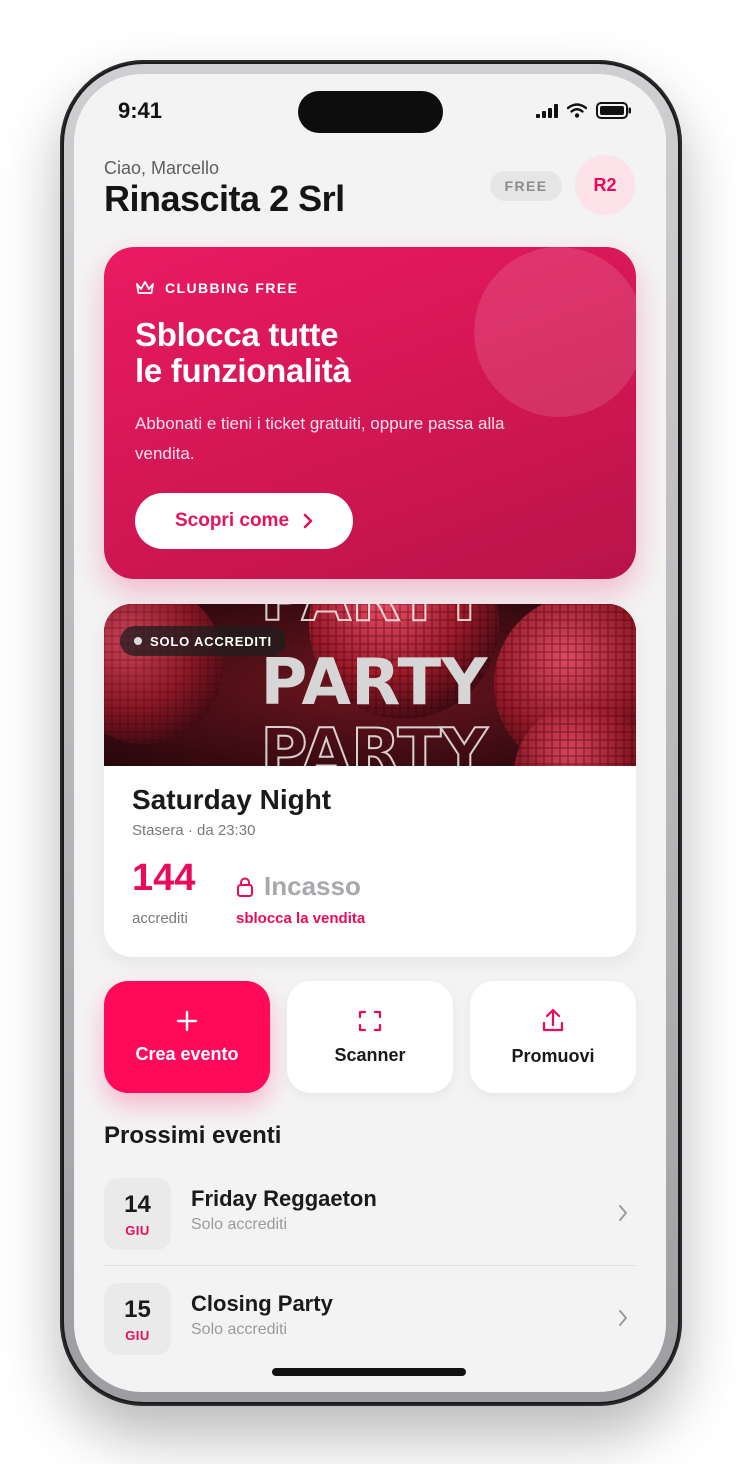 The width and height of the screenshot is (740, 1464). Describe the element at coordinates (284, 1198) in the screenshot. I see `upcoming-event-name: Friday Reggaeton` at that location.